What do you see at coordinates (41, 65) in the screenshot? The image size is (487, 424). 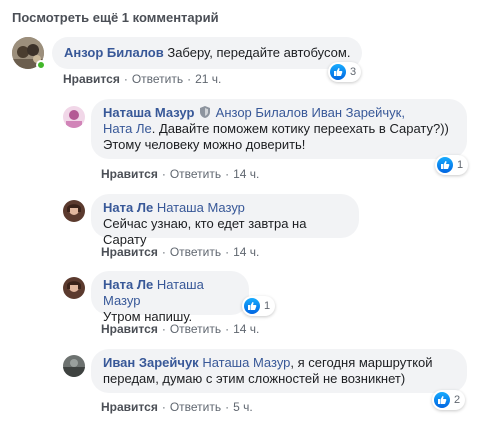 I see `online-status-dot` at bounding box center [41, 65].